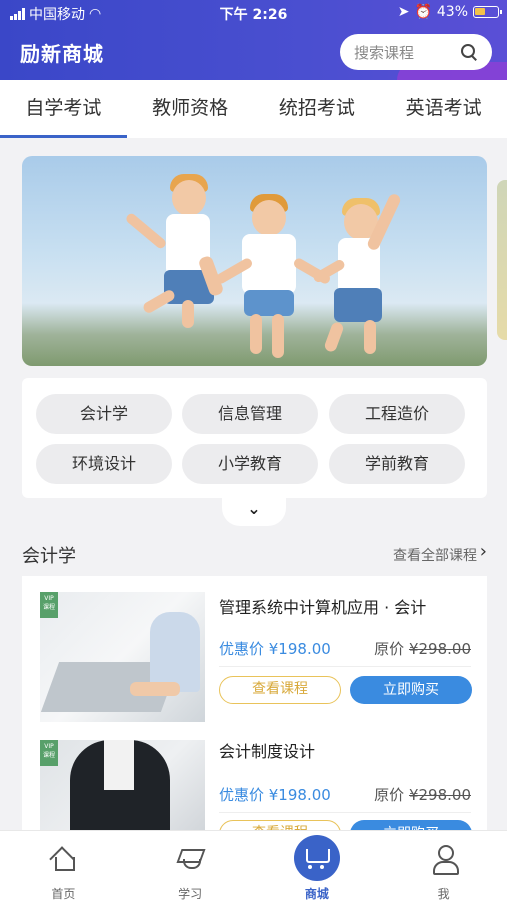  What do you see at coordinates (190, 859) in the screenshot?
I see `graduation-cap-icon` at bounding box center [190, 859].